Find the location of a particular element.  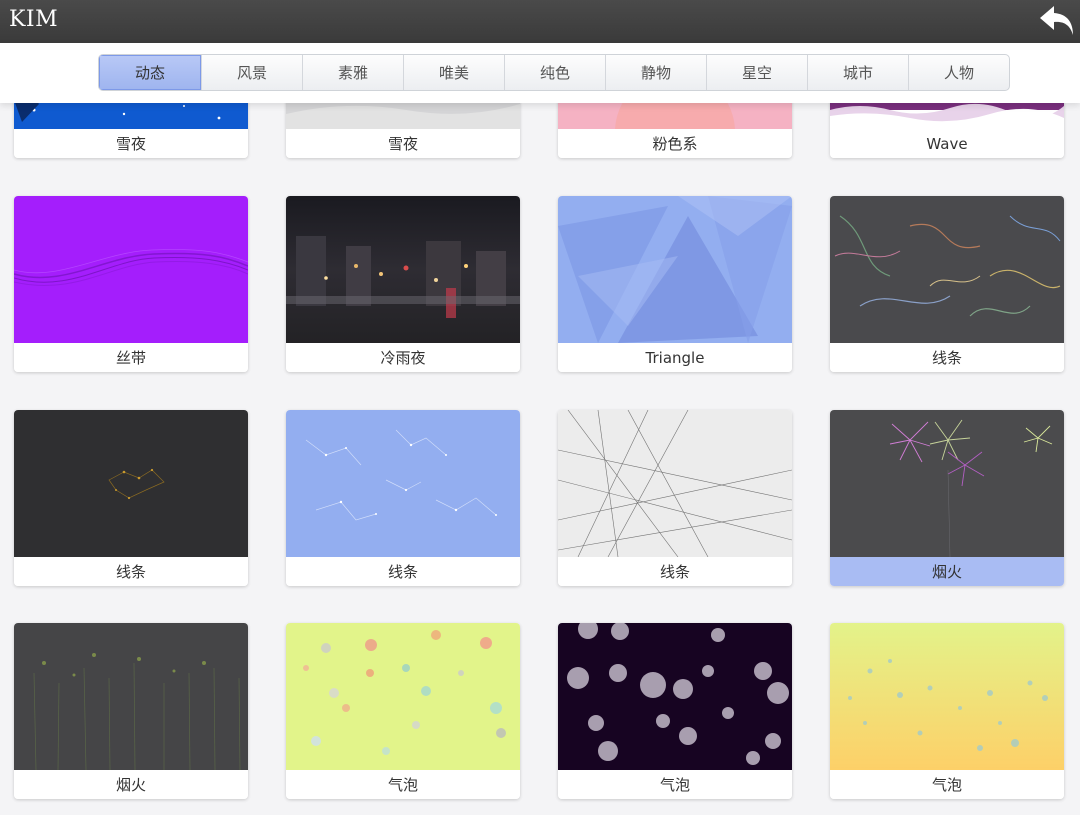

wallpaper-caption: Triangle is located at coordinates (675, 357).